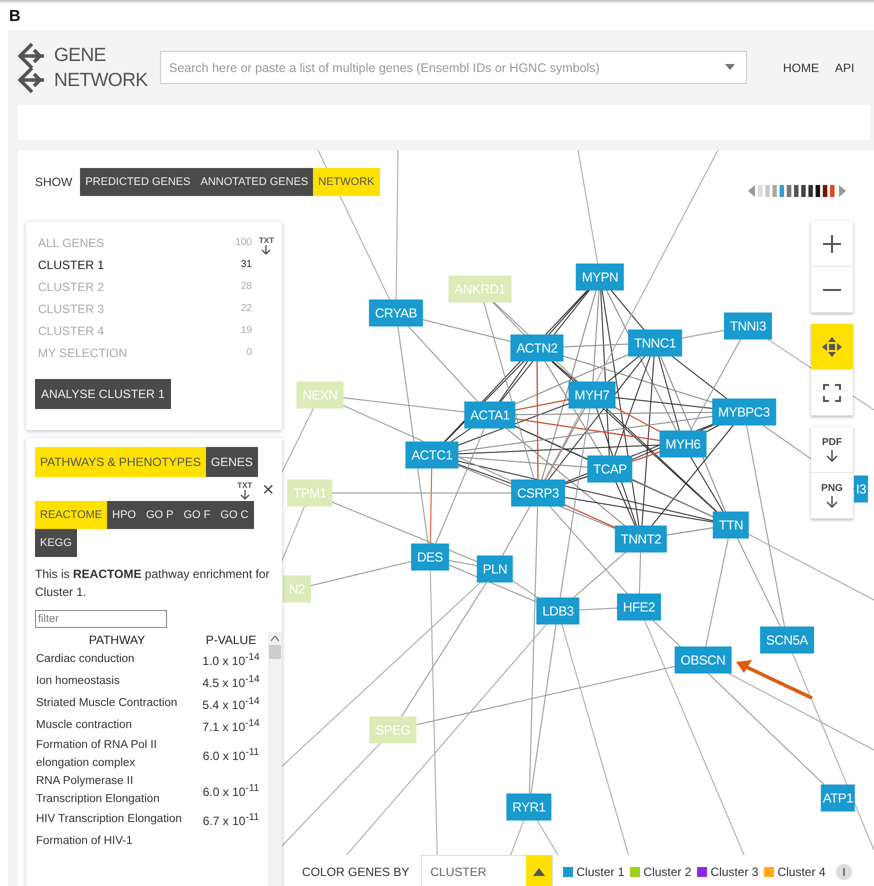  What do you see at coordinates (53, 182) in the screenshot?
I see `show-label: SHOW` at bounding box center [53, 182].